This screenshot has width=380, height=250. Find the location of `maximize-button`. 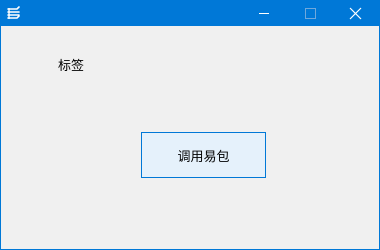

maximize-button is located at coordinates (310, 13).